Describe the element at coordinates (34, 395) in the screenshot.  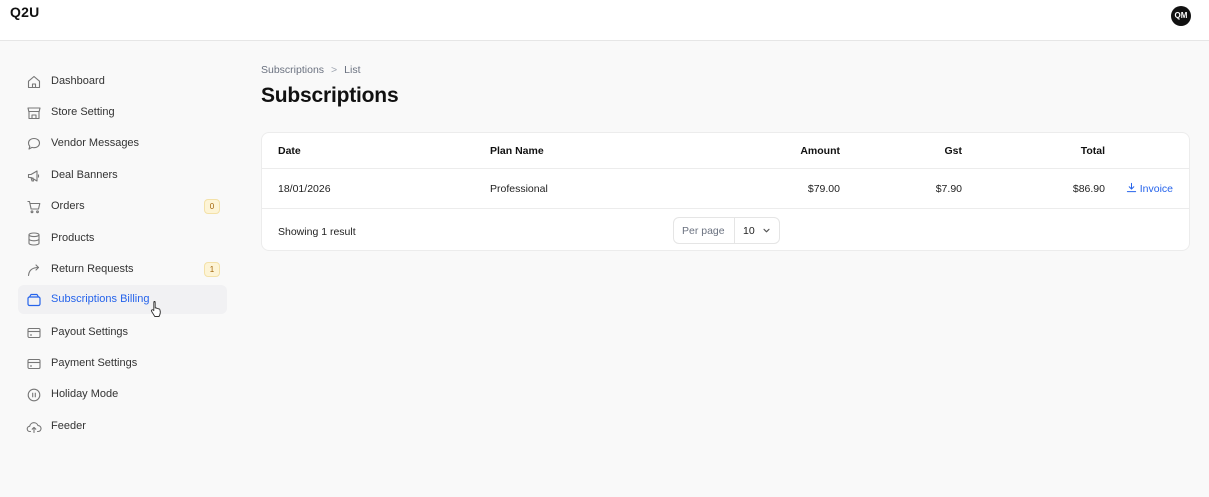
I see `pause-circle-icon` at that location.